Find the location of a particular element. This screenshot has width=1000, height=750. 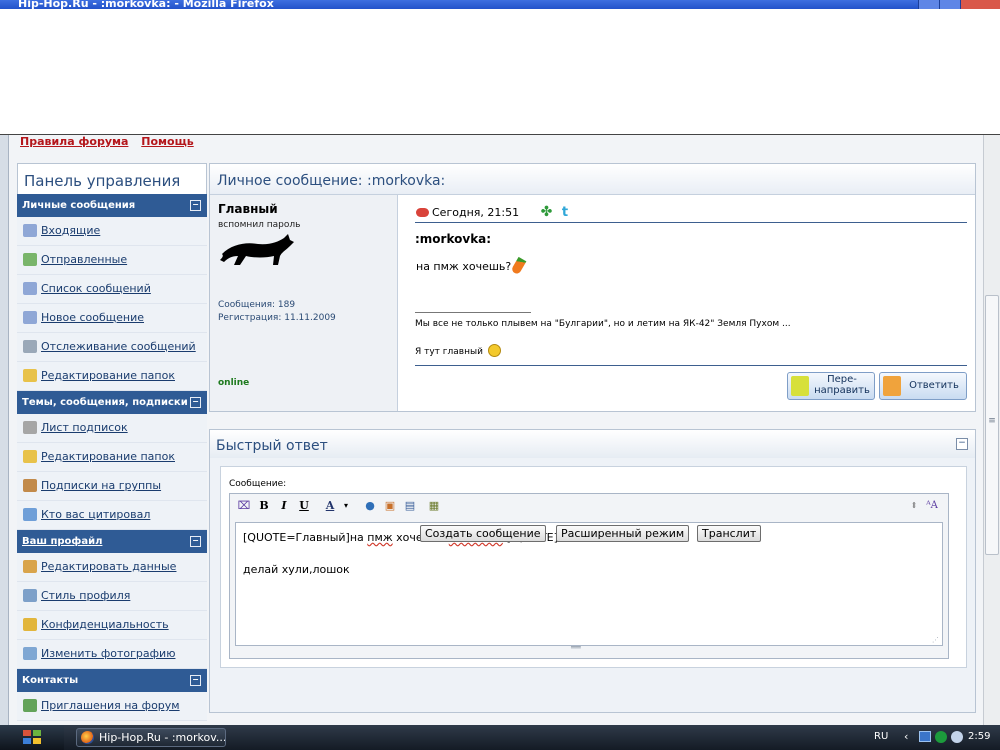

registration-date: Регистрация: 11.11.2009 is located at coordinates (277, 318).